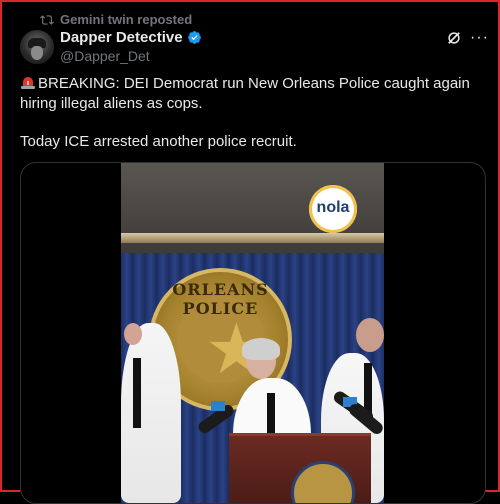 This screenshot has height=504, width=500. I want to click on siren-emoji-icon, so click(28, 83).